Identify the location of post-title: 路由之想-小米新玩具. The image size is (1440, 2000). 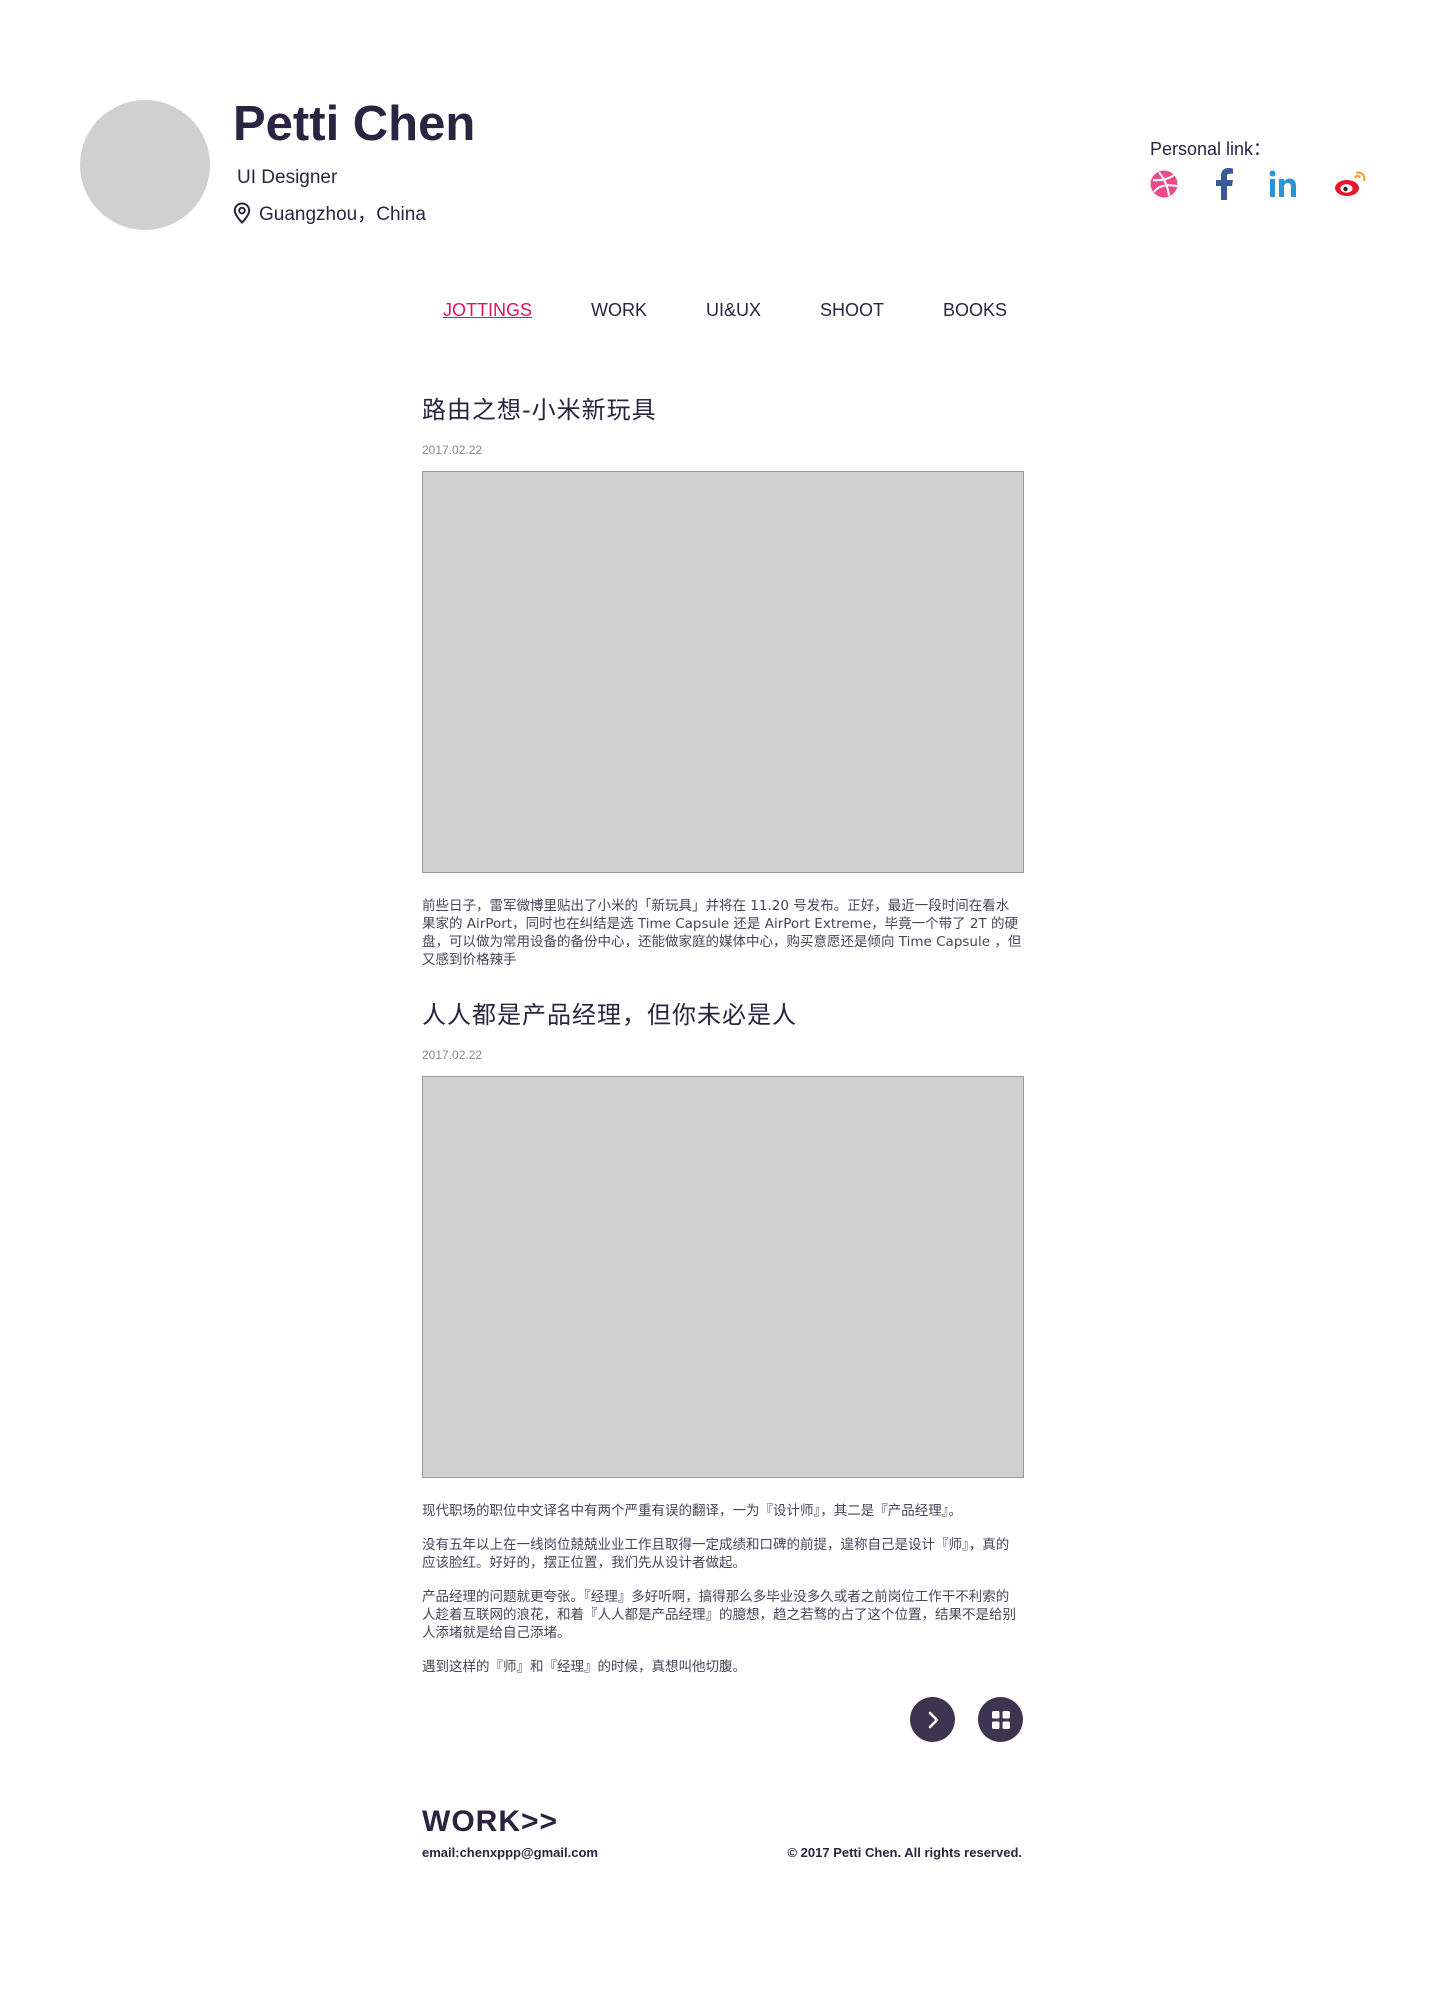
(723, 407).